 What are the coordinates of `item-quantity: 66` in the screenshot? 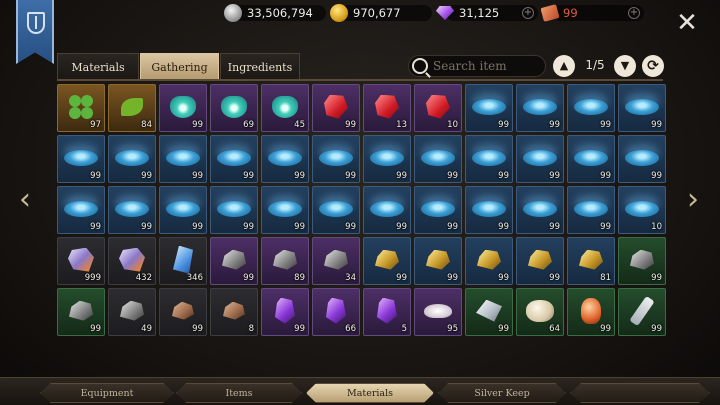 It's located at (350, 329).